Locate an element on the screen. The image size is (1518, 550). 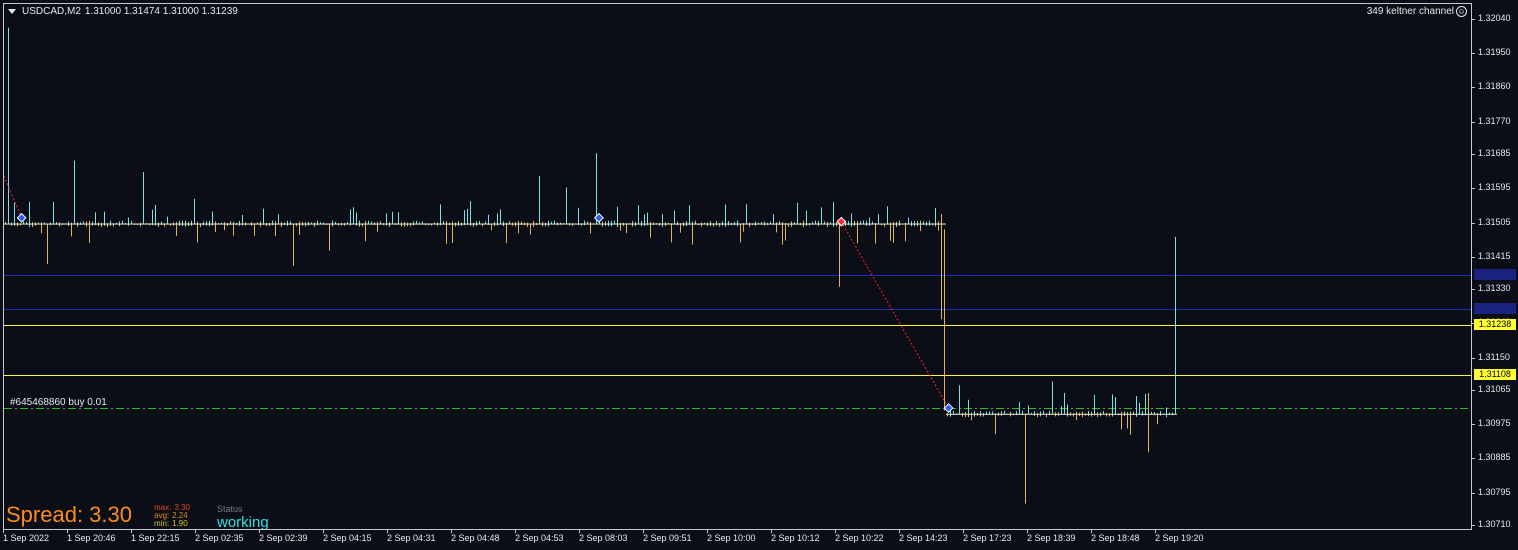
time-tick-label: 2 Sep 10:12 is located at coordinates (795, 538).